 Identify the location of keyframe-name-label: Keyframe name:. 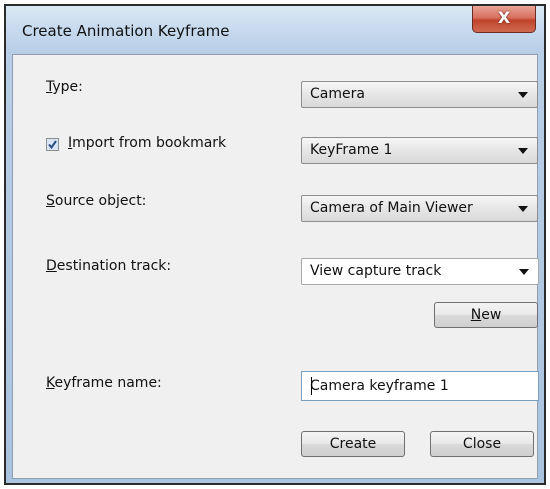
(104, 383).